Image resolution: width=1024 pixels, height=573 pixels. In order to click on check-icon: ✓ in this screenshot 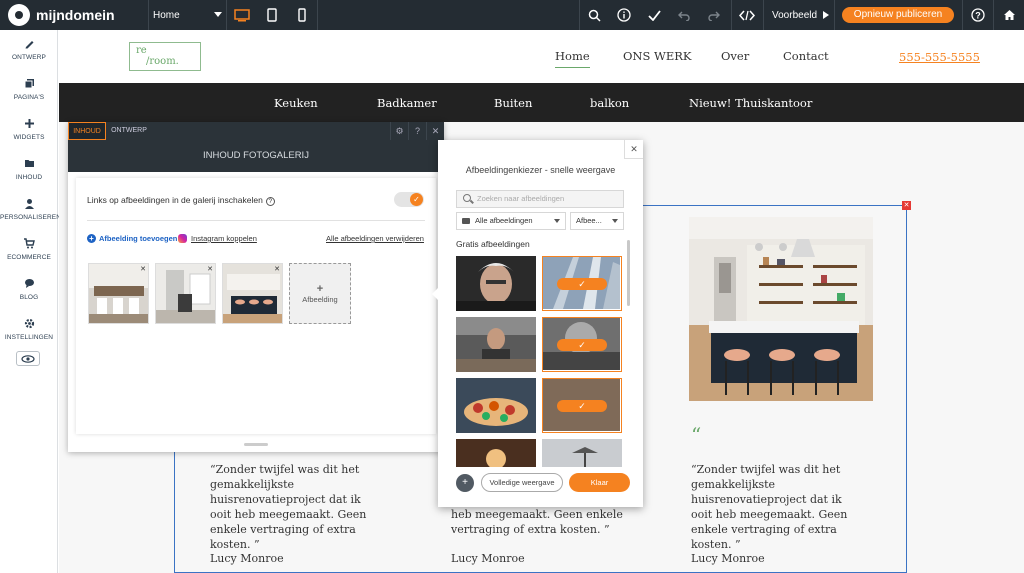, I will do `click(582, 406)`.